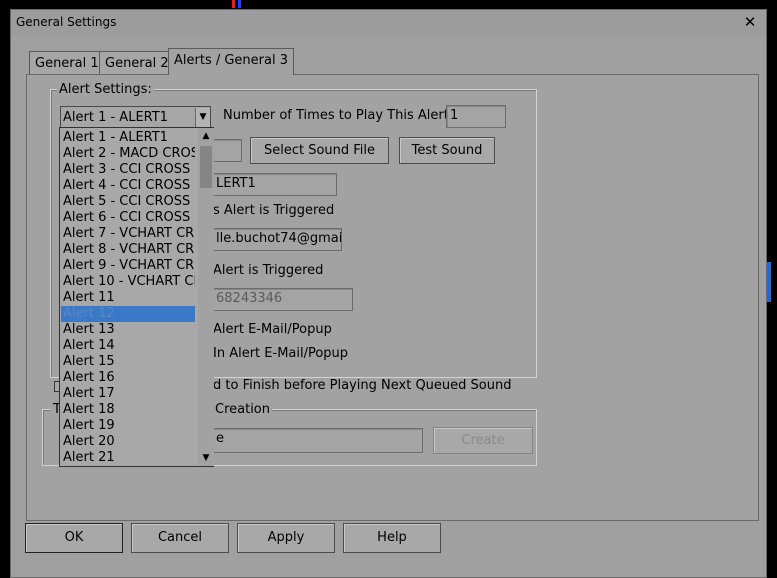 The height and width of the screenshot is (578, 777). What do you see at coordinates (128, 394) in the screenshot?
I see `dropdown-item: Alert 17` at bounding box center [128, 394].